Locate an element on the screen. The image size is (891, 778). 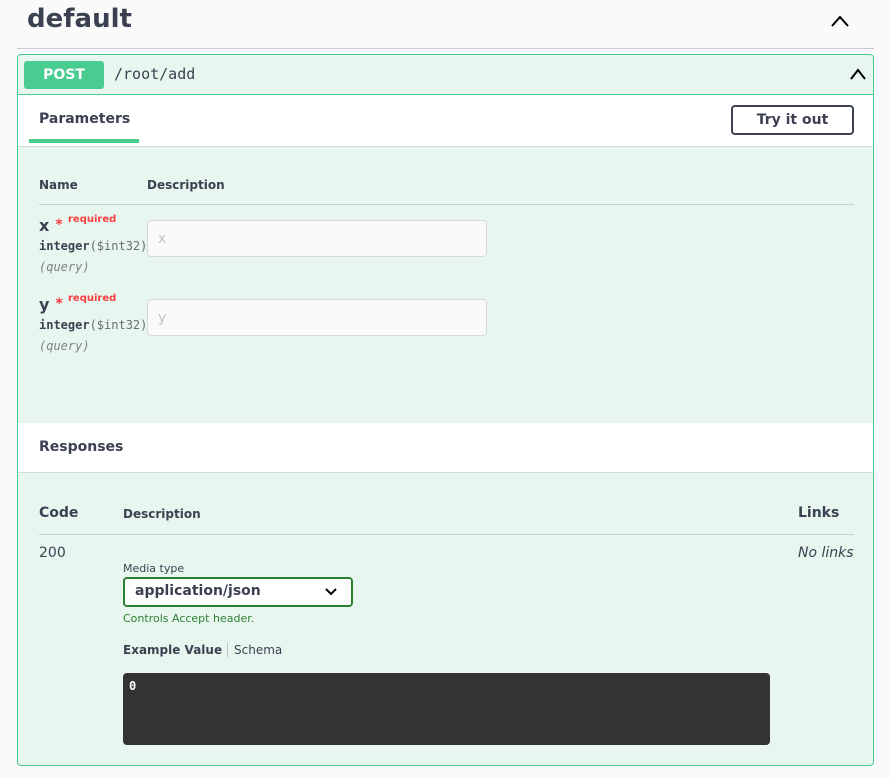
media-type-label: Media type is located at coordinates (154, 568).